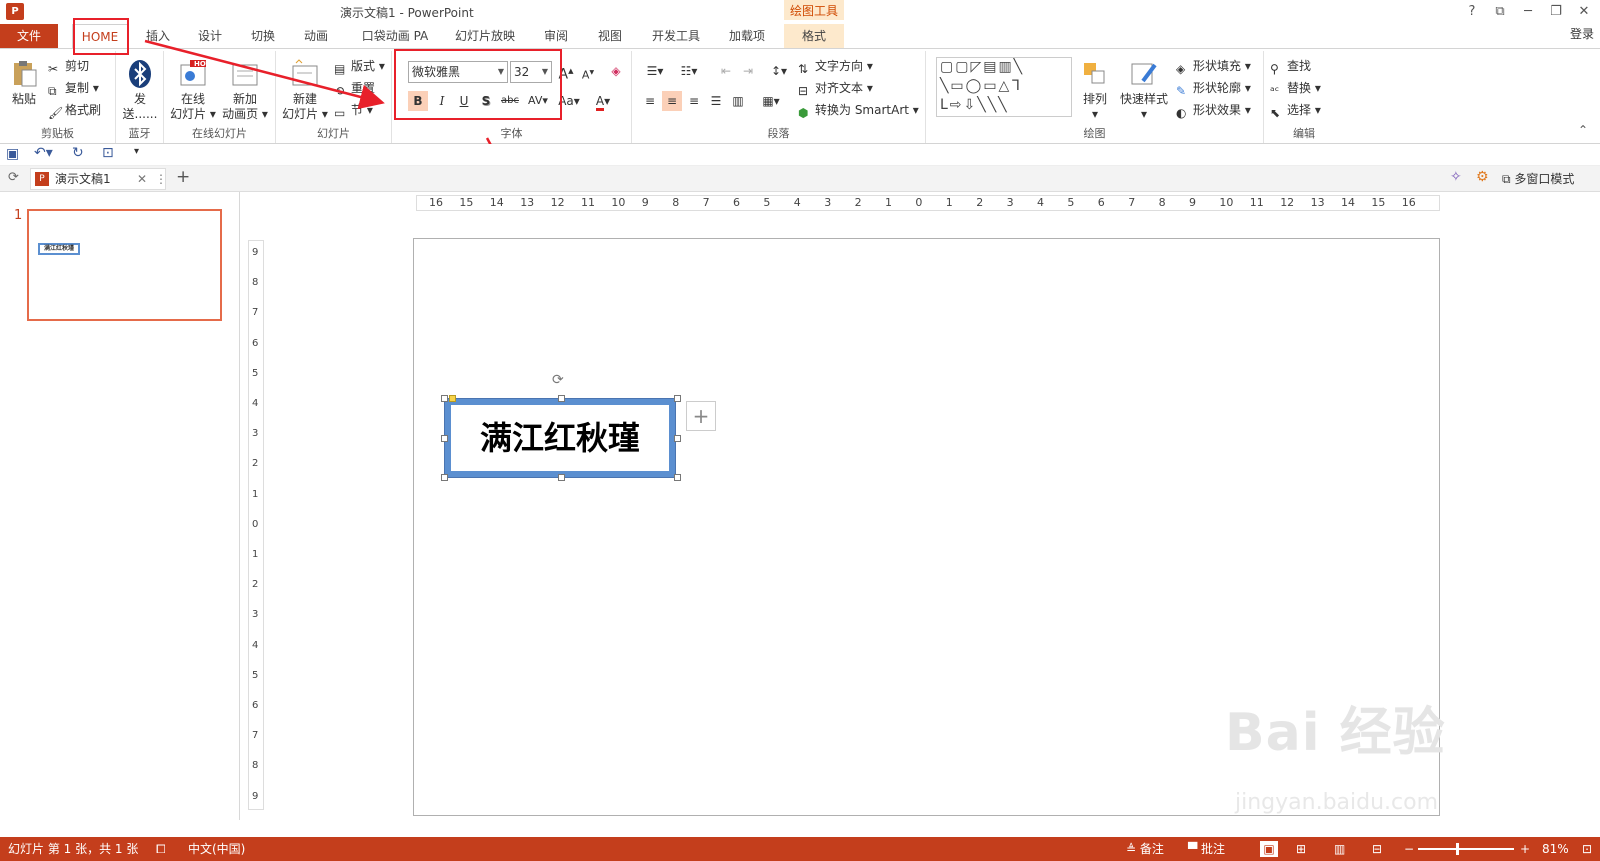 This screenshot has width=1600, height=861. I want to click on tab-pocket-animation: 口袋动画 PA, so click(395, 36).